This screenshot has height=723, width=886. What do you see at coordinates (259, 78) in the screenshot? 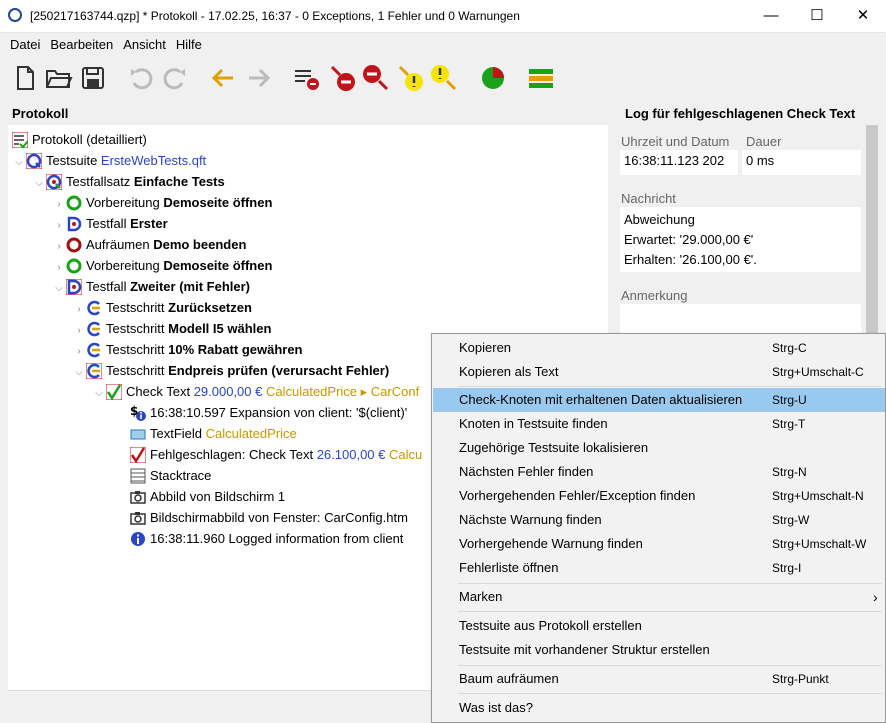
I see `forward-arrow-icon` at bounding box center [259, 78].